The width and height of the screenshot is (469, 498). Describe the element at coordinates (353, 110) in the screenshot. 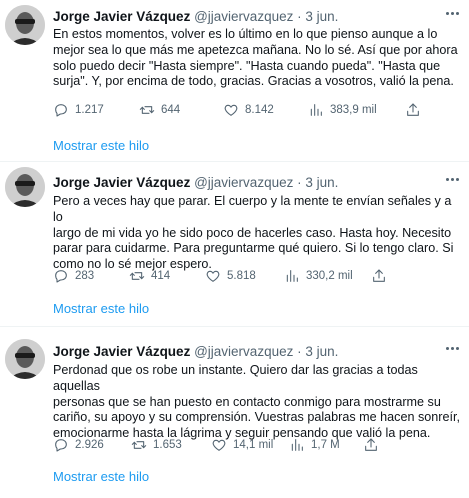

I see `views-count: 383,9 mil` at that location.